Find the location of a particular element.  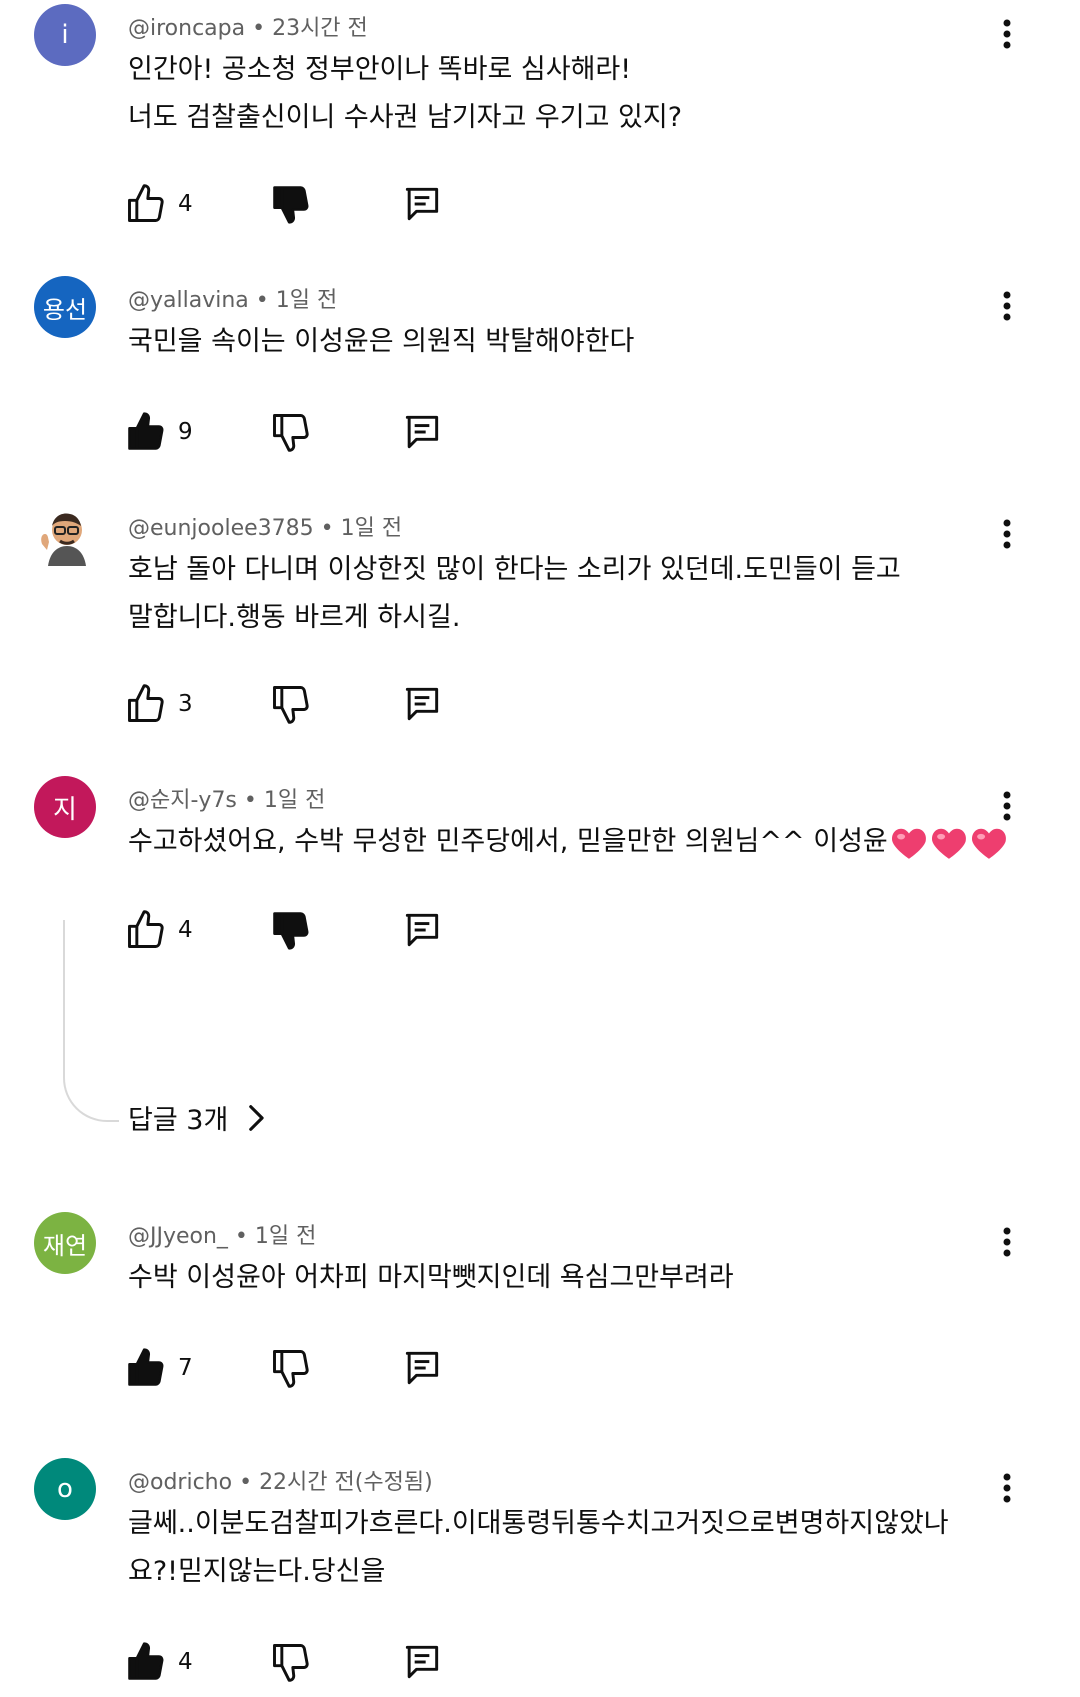

comment-text: 수고하셨어요, 수박 무성한 민주당에서, 믿을만한 의원님^^ 이성윤 is located at coordinates (568, 842).